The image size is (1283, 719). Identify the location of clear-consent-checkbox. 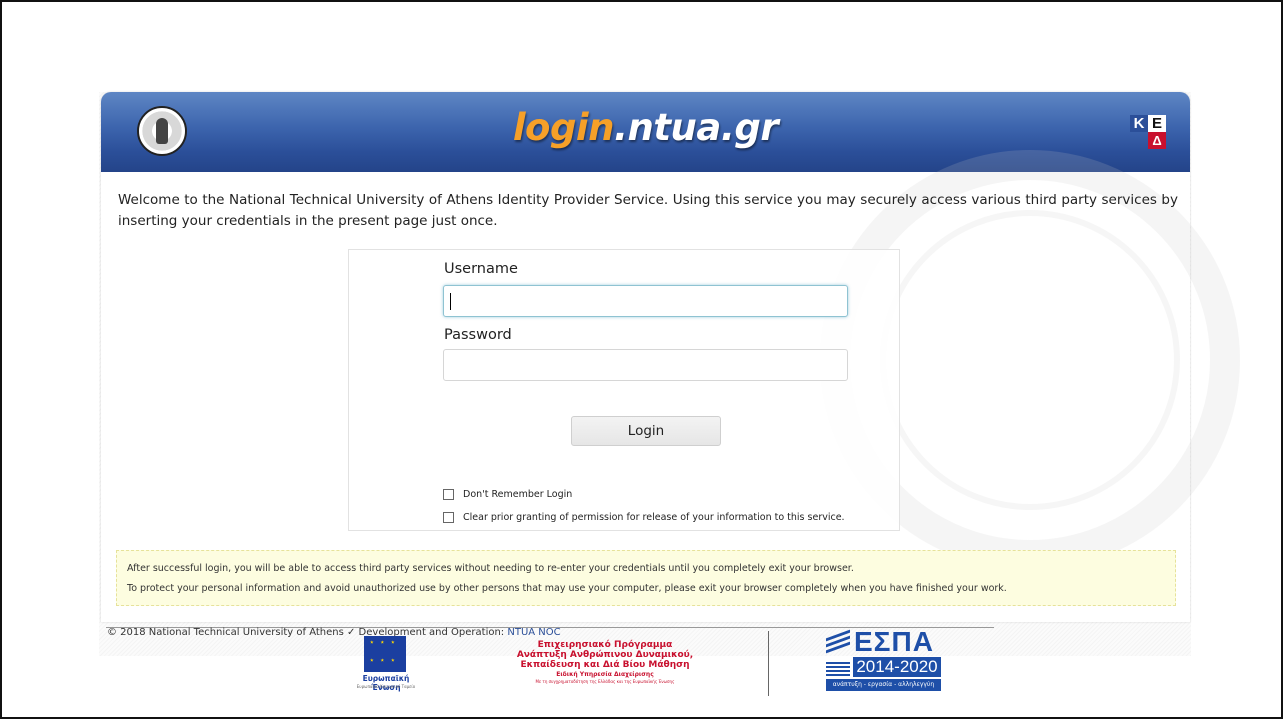
(448, 517).